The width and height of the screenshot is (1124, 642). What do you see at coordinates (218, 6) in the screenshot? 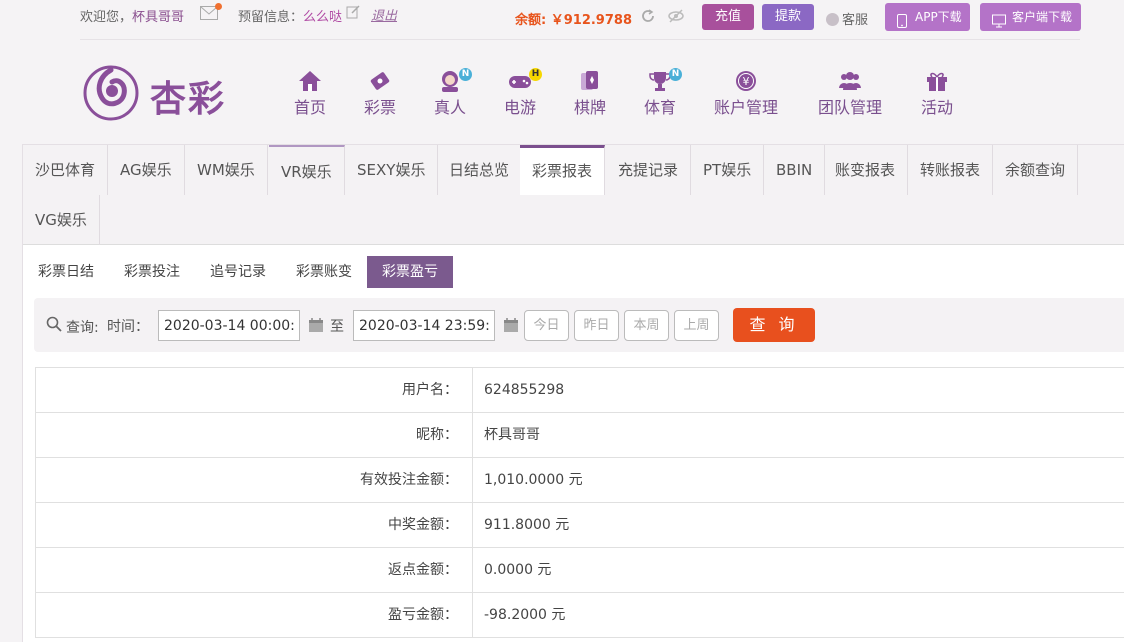
I see `unread-dot` at bounding box center [218, 6].